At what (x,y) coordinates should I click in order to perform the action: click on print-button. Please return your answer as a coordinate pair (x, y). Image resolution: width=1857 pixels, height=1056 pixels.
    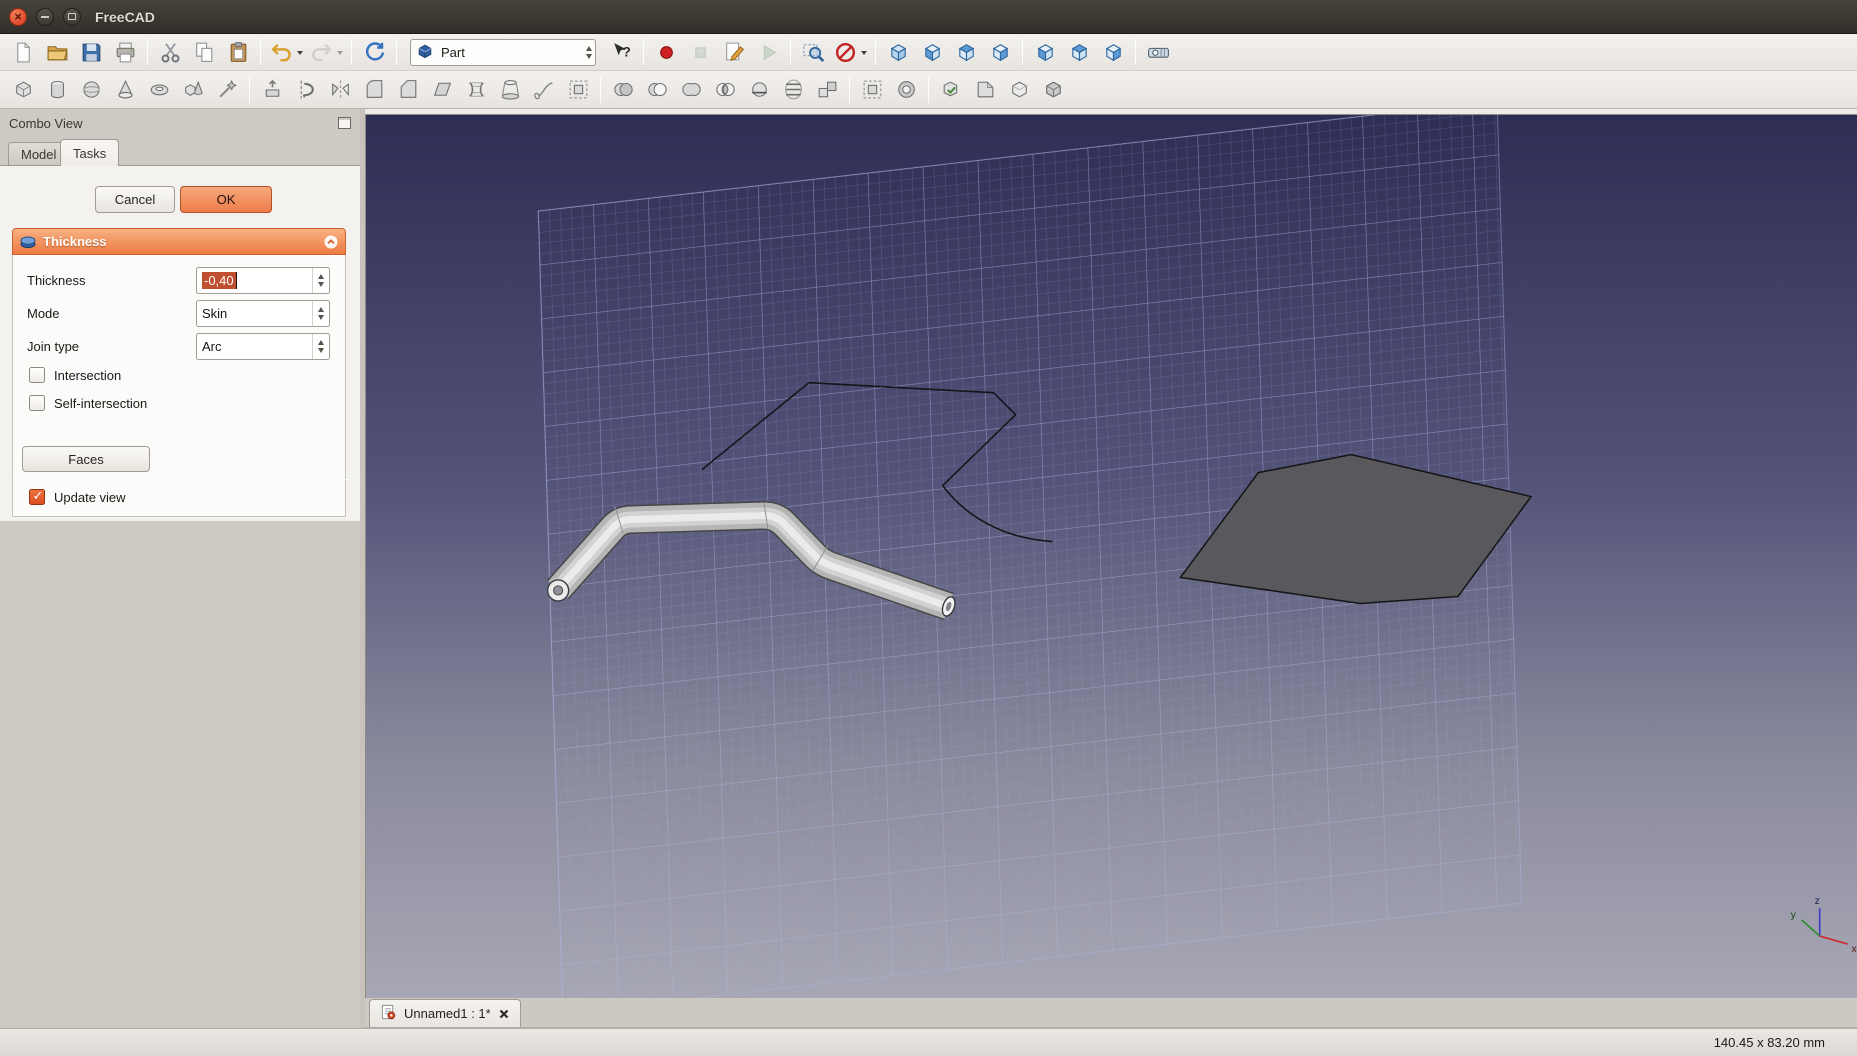
    Looking at the image, I should click on (125, 52).